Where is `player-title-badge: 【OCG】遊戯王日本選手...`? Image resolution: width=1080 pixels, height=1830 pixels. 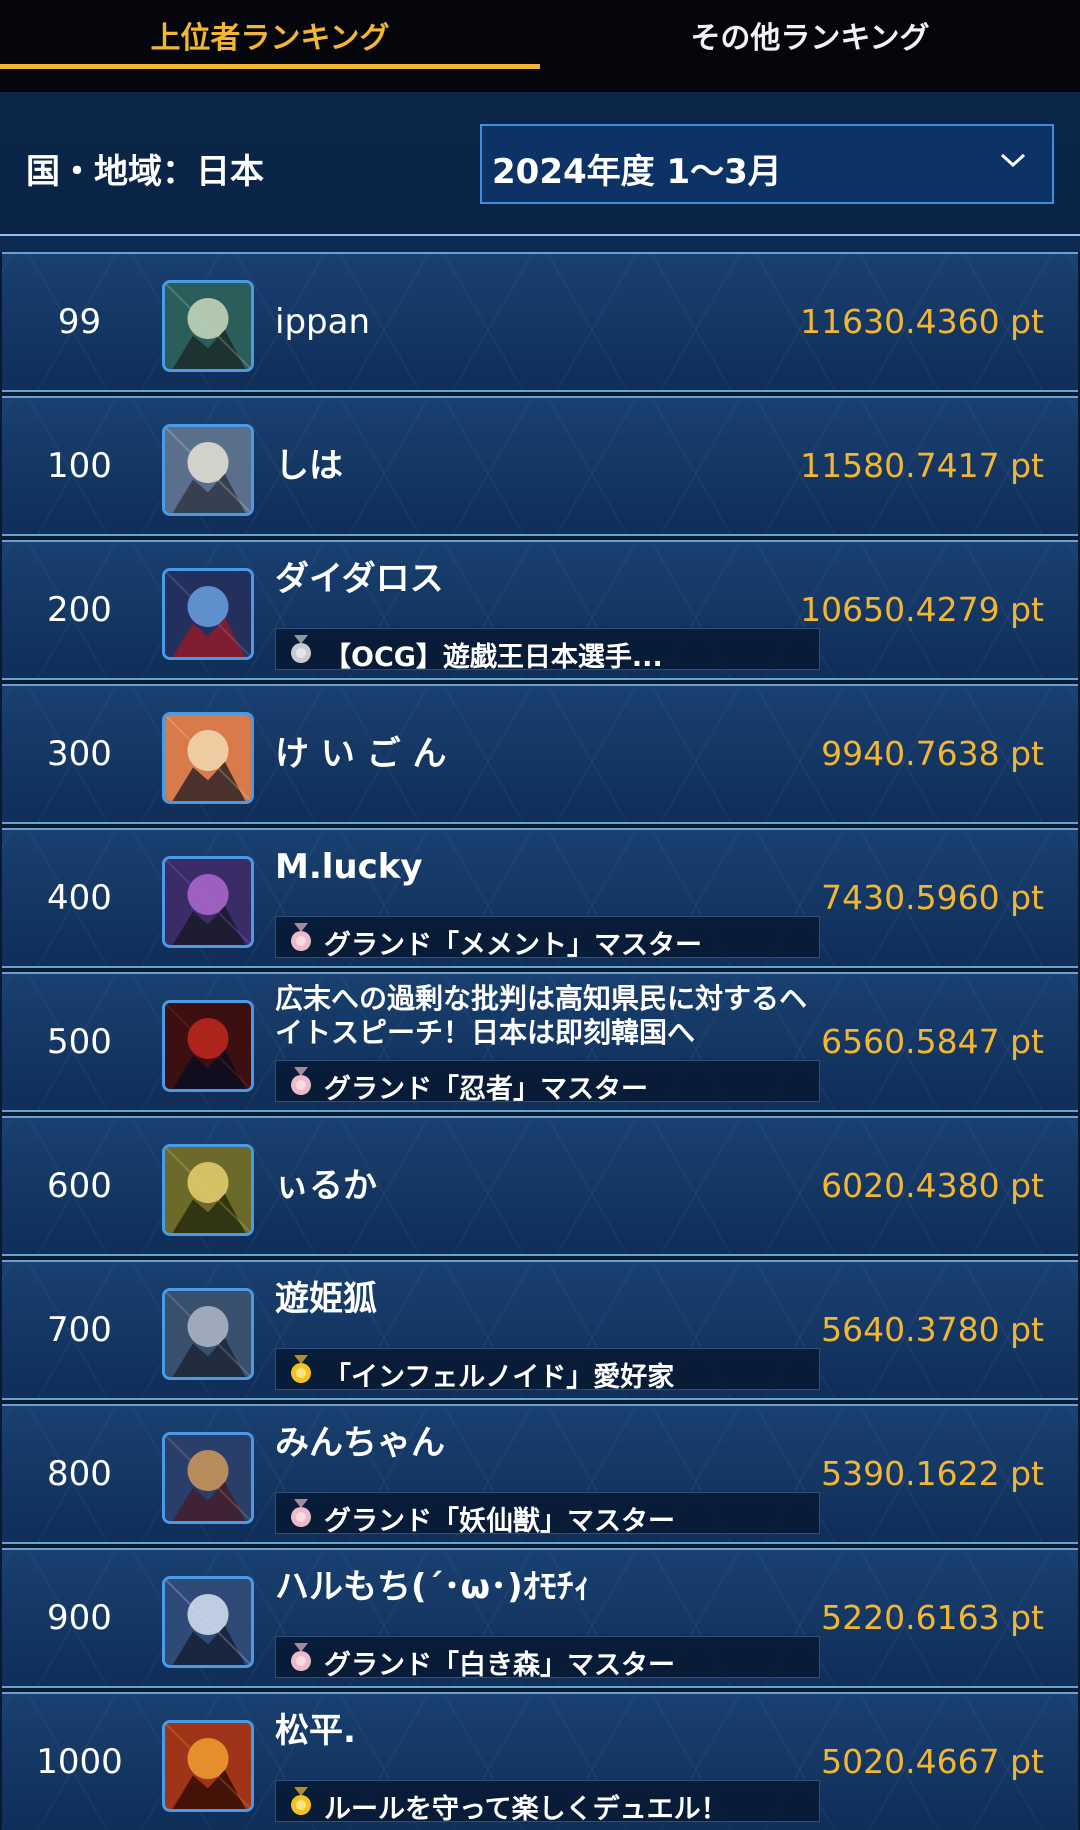 player-title-badge: 【OCG】遊戯王日本選手... is located at coordinates (547, 650).